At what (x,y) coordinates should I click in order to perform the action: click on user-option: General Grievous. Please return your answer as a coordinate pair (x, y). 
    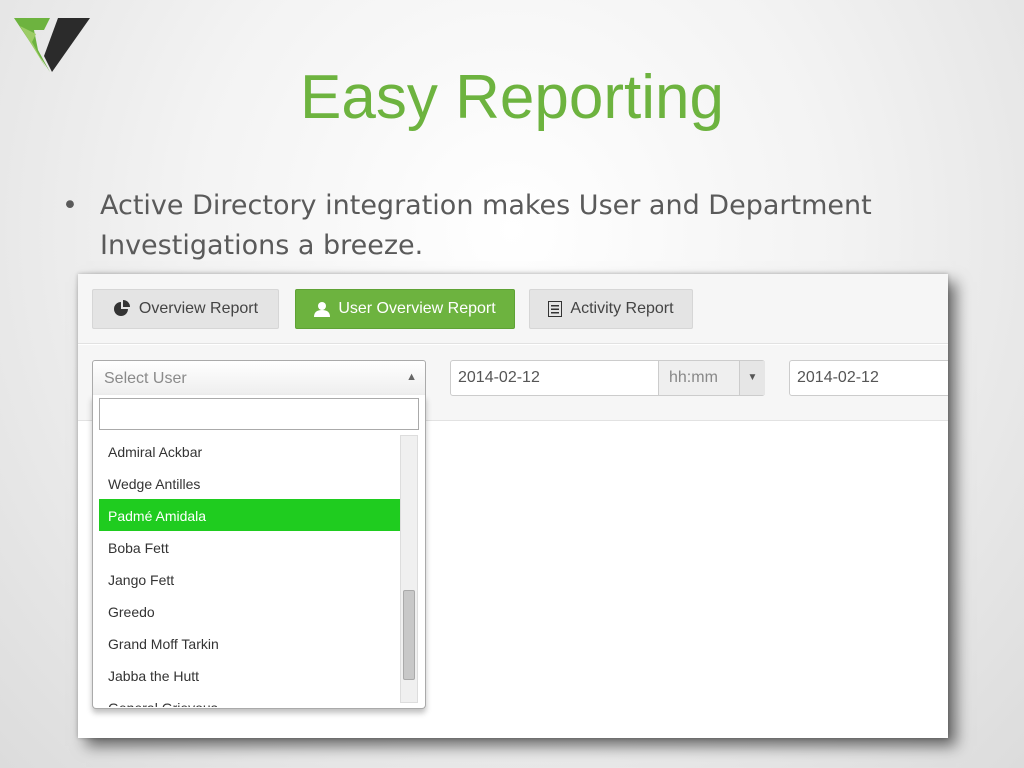
    Looking at the image, I should click on (250, 699).